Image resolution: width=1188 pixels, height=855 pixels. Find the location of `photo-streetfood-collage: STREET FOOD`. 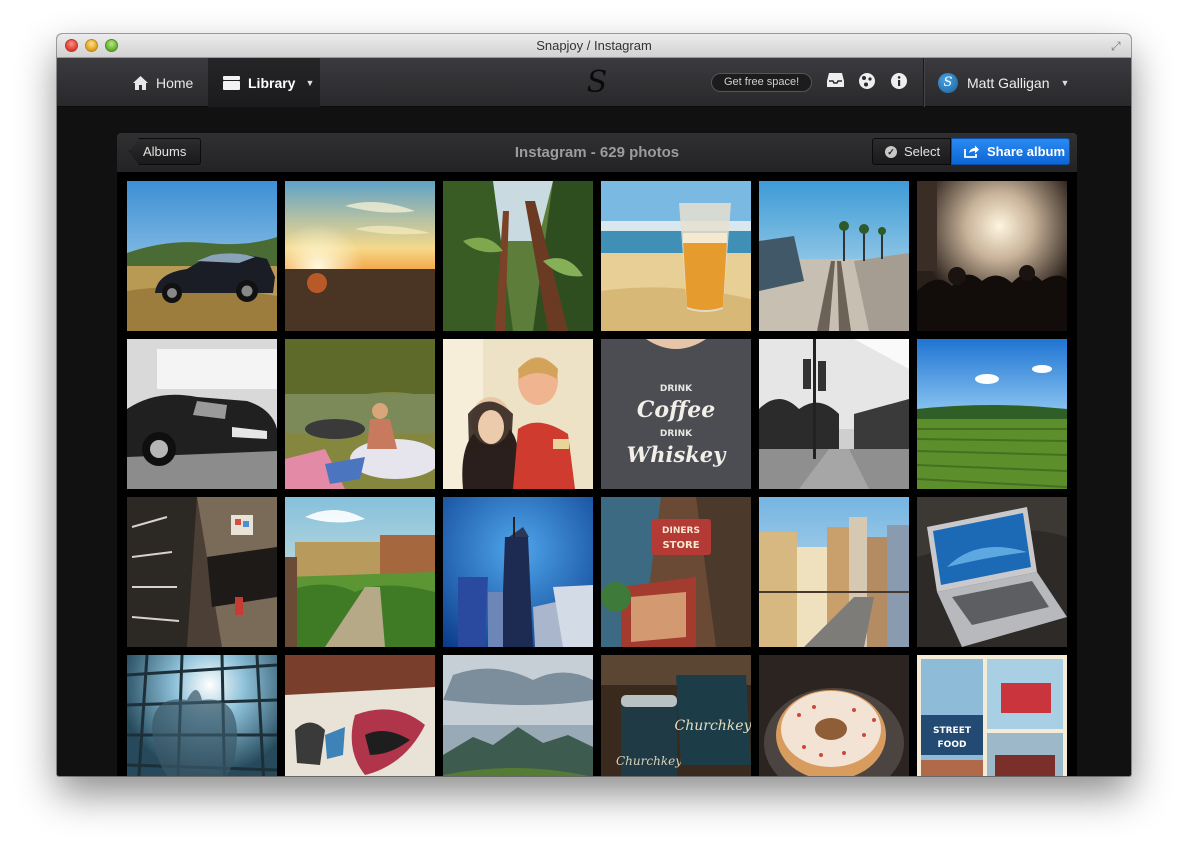

photo-streetfood-collage: STREET FOOD is located at coordinates (992, 715).